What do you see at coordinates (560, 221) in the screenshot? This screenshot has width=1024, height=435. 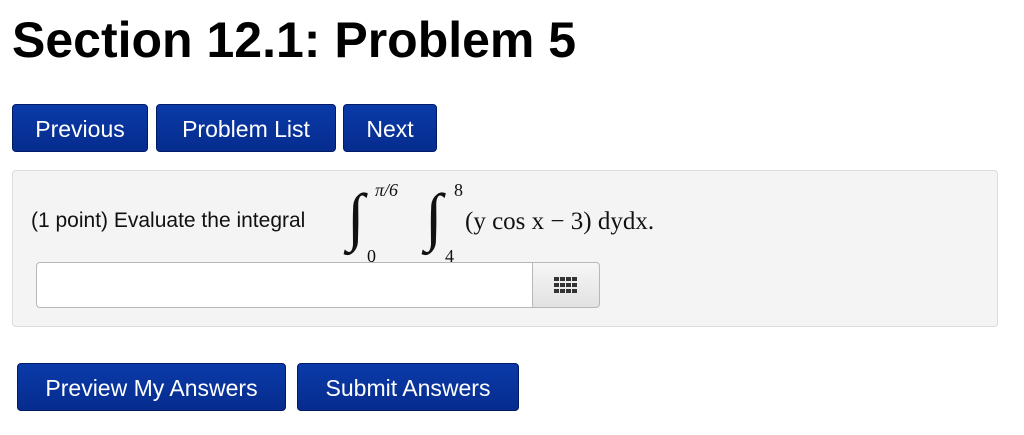 I see `integrand-expression: (y cos x − 3) dydx.` at bounding box center [560, 221].